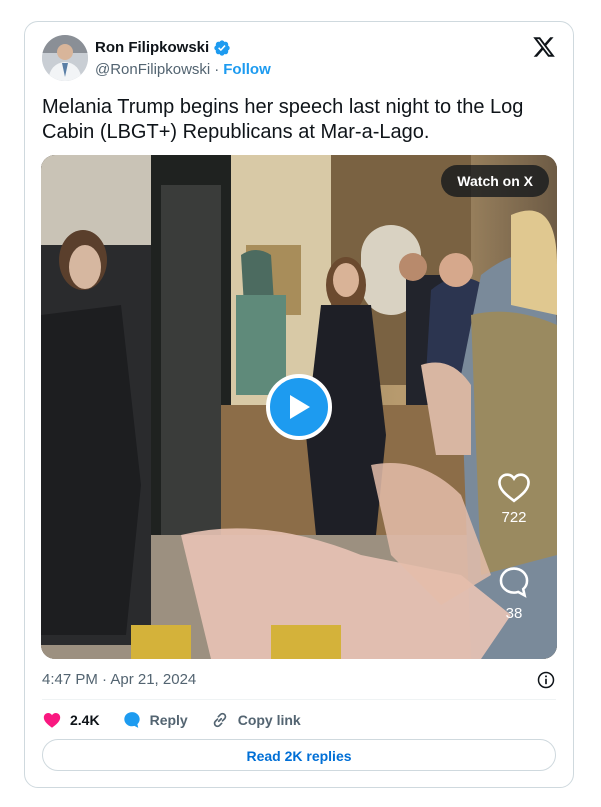 The image size is (601, 807). Describe the element at coordinates (168, 720) in the screenshot. I see `reply-label: Reply` at that location.